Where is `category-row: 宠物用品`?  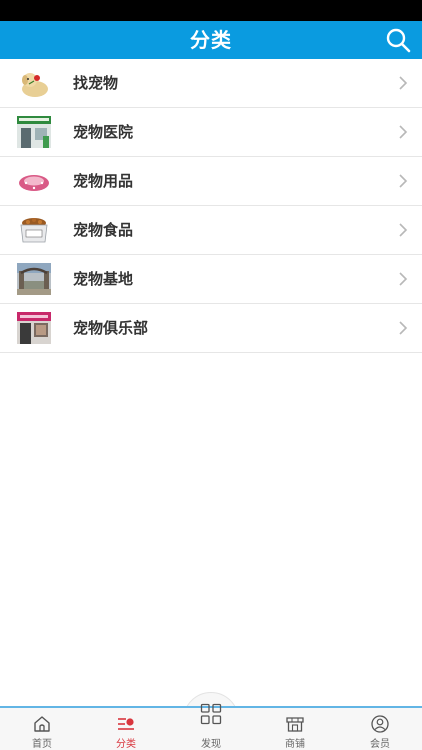 category-row: 宠物用品 is located at coordinates (211, 181).